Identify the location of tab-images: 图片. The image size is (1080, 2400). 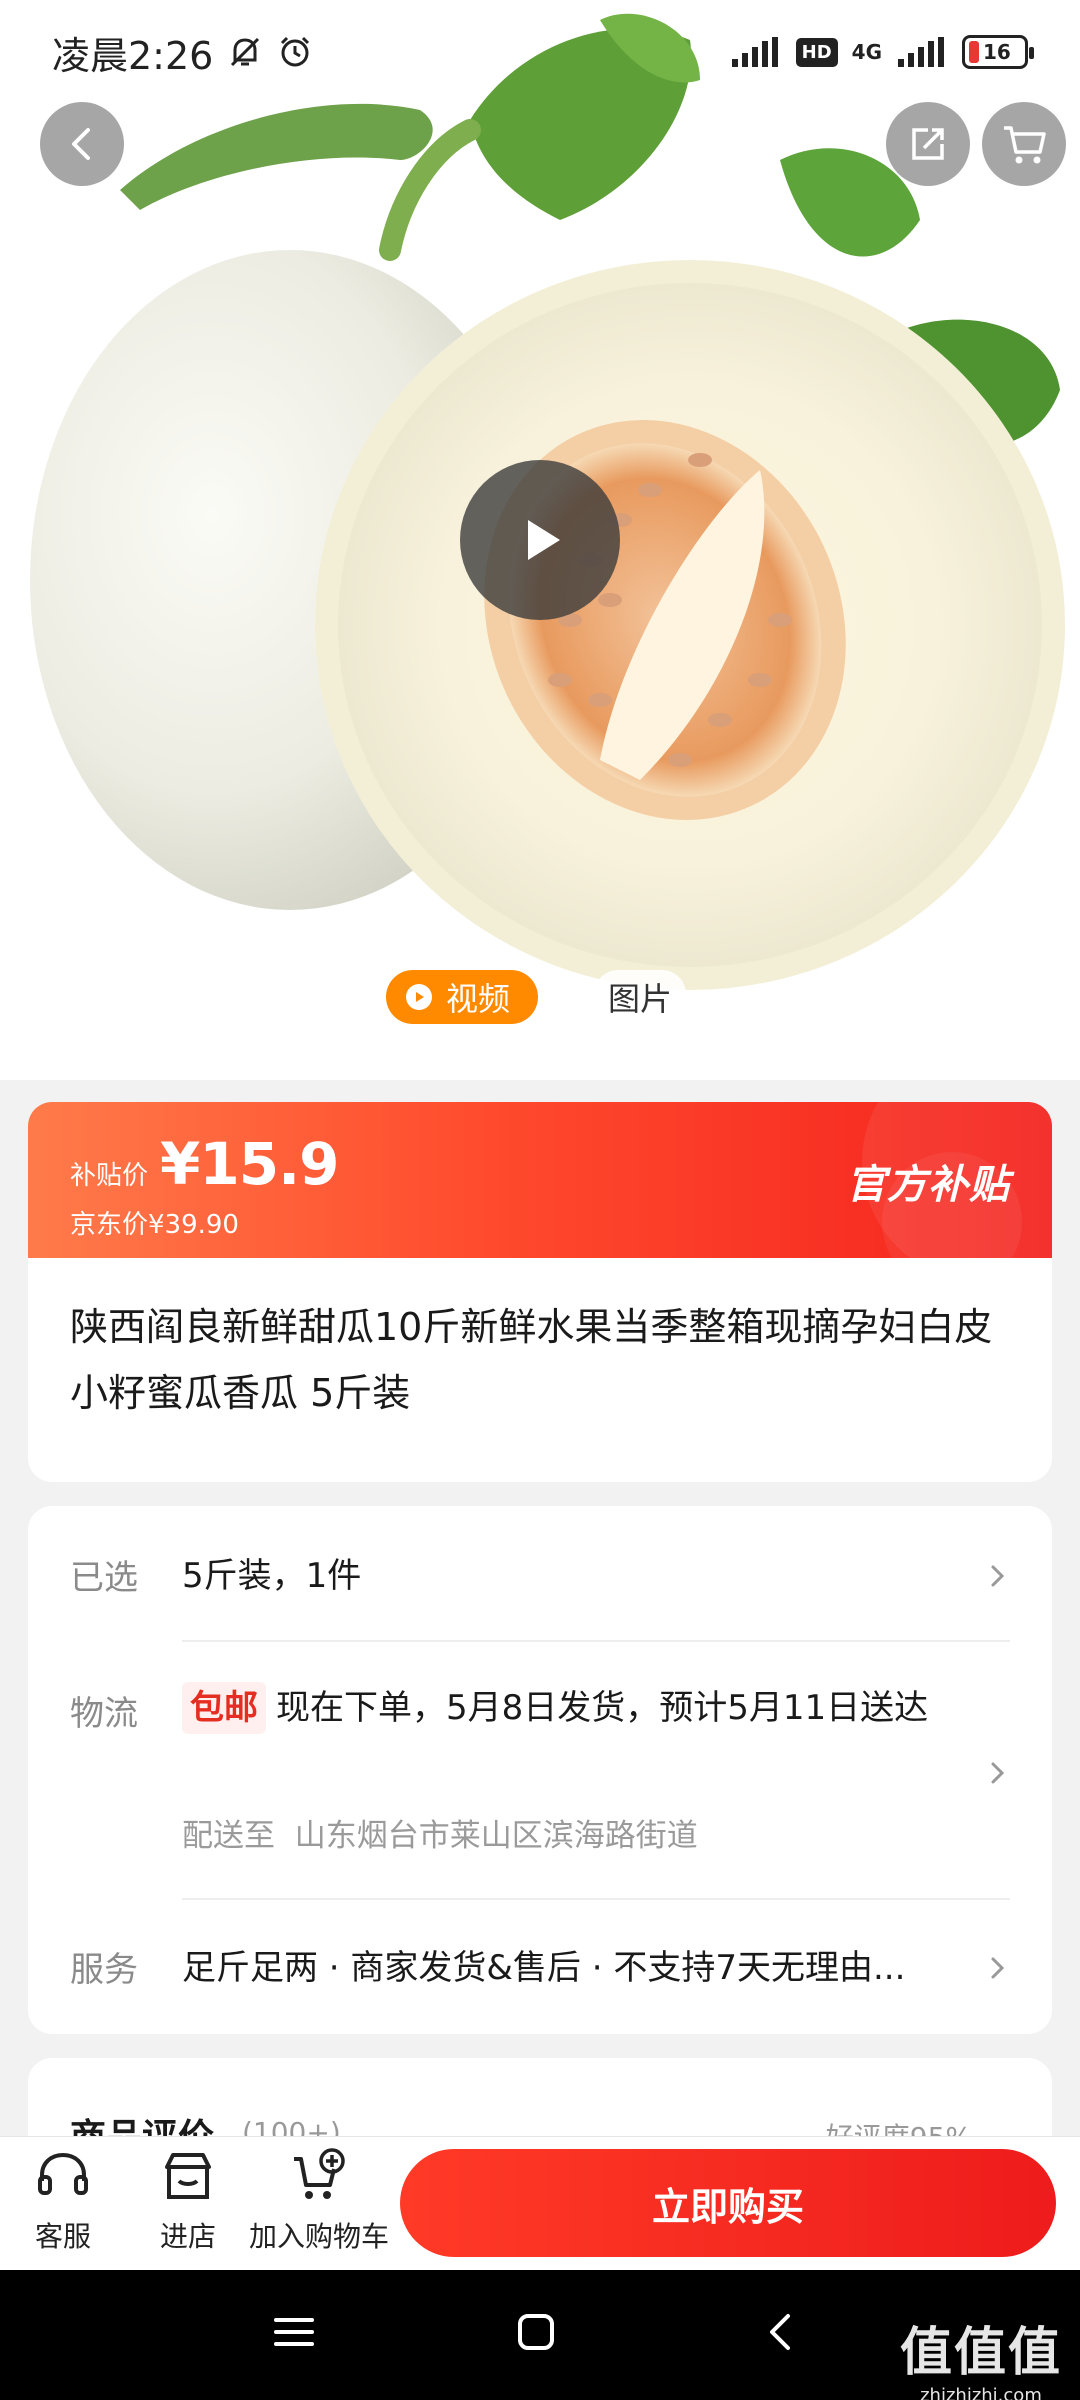
(640, 997).